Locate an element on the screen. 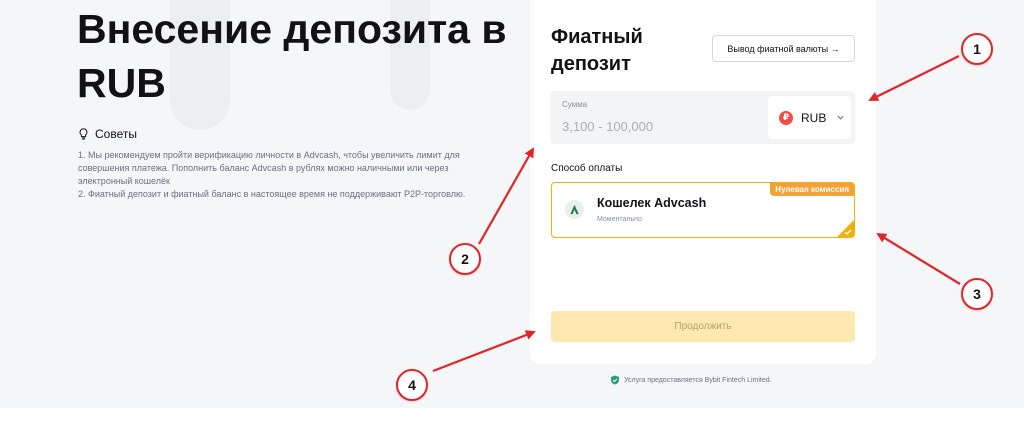 This screenshot has height=437, width=1024. check-icon is located at coordinates (848, 232).